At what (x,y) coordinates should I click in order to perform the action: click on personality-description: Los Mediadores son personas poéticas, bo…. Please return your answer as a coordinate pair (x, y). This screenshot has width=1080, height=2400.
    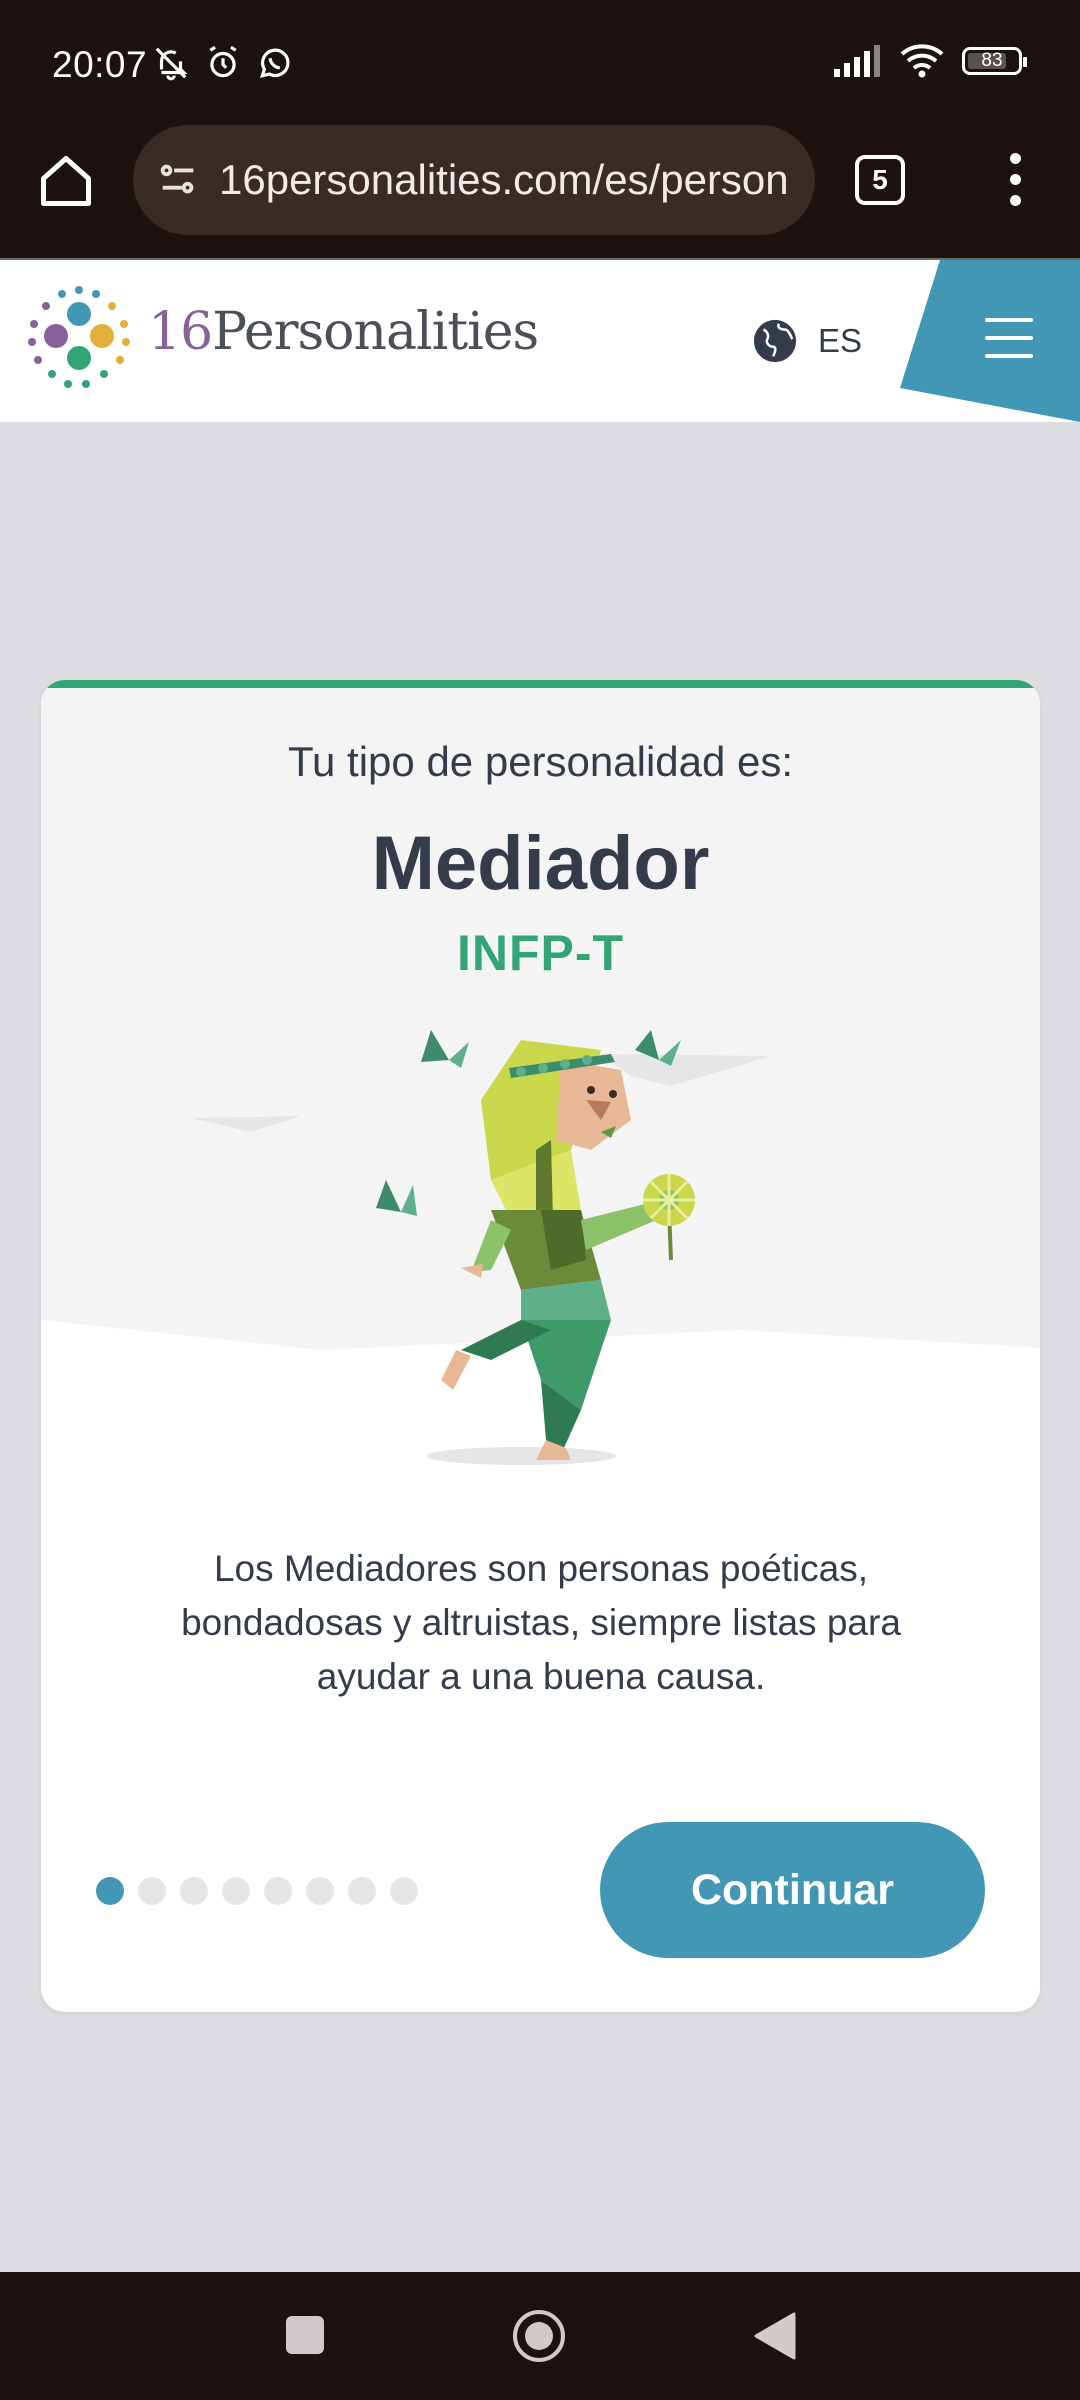
    Looking at the image, I should click on (541, 1622).